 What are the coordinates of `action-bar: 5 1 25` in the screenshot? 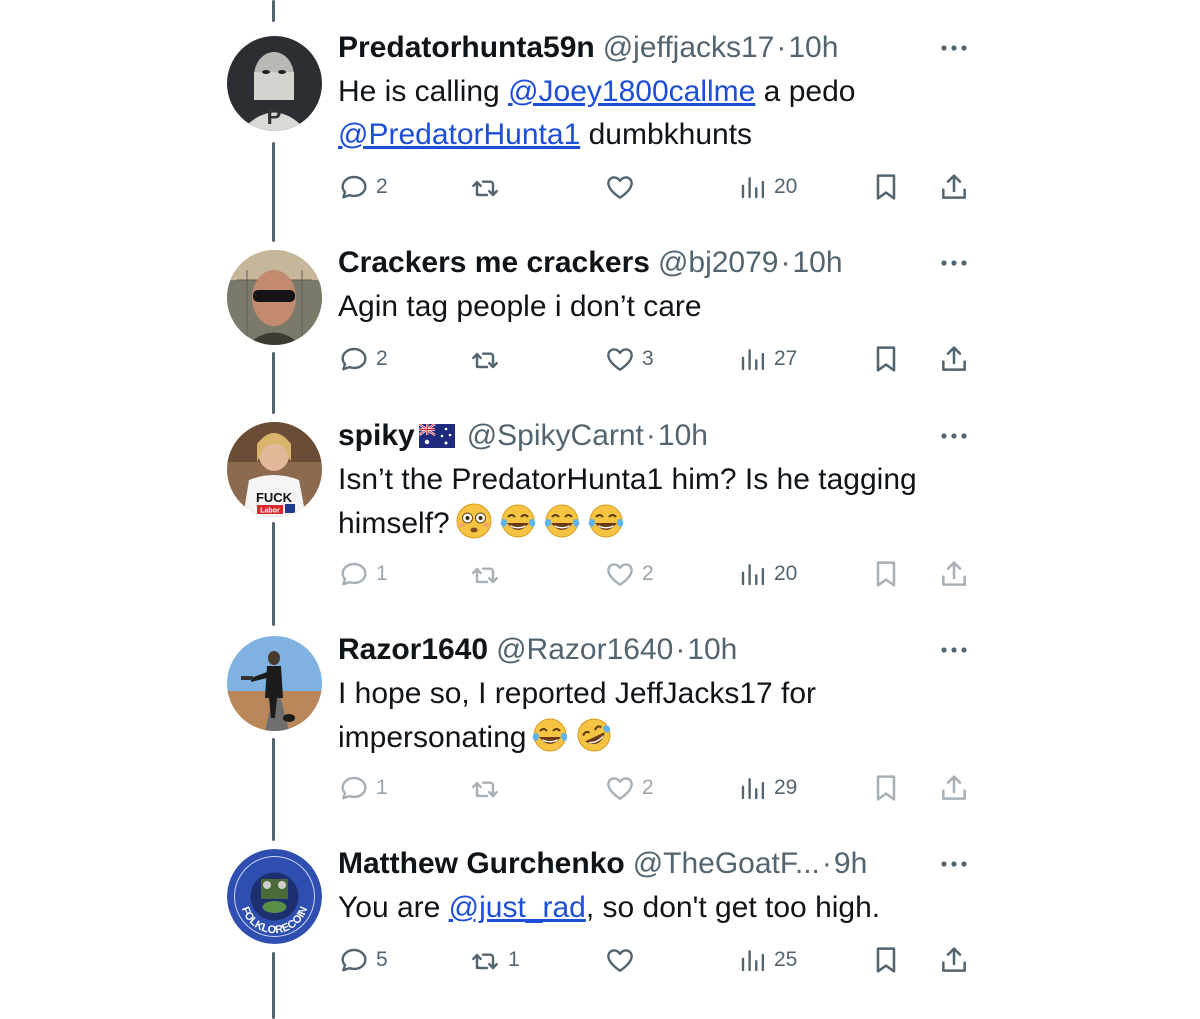 It's located at (658, 960).